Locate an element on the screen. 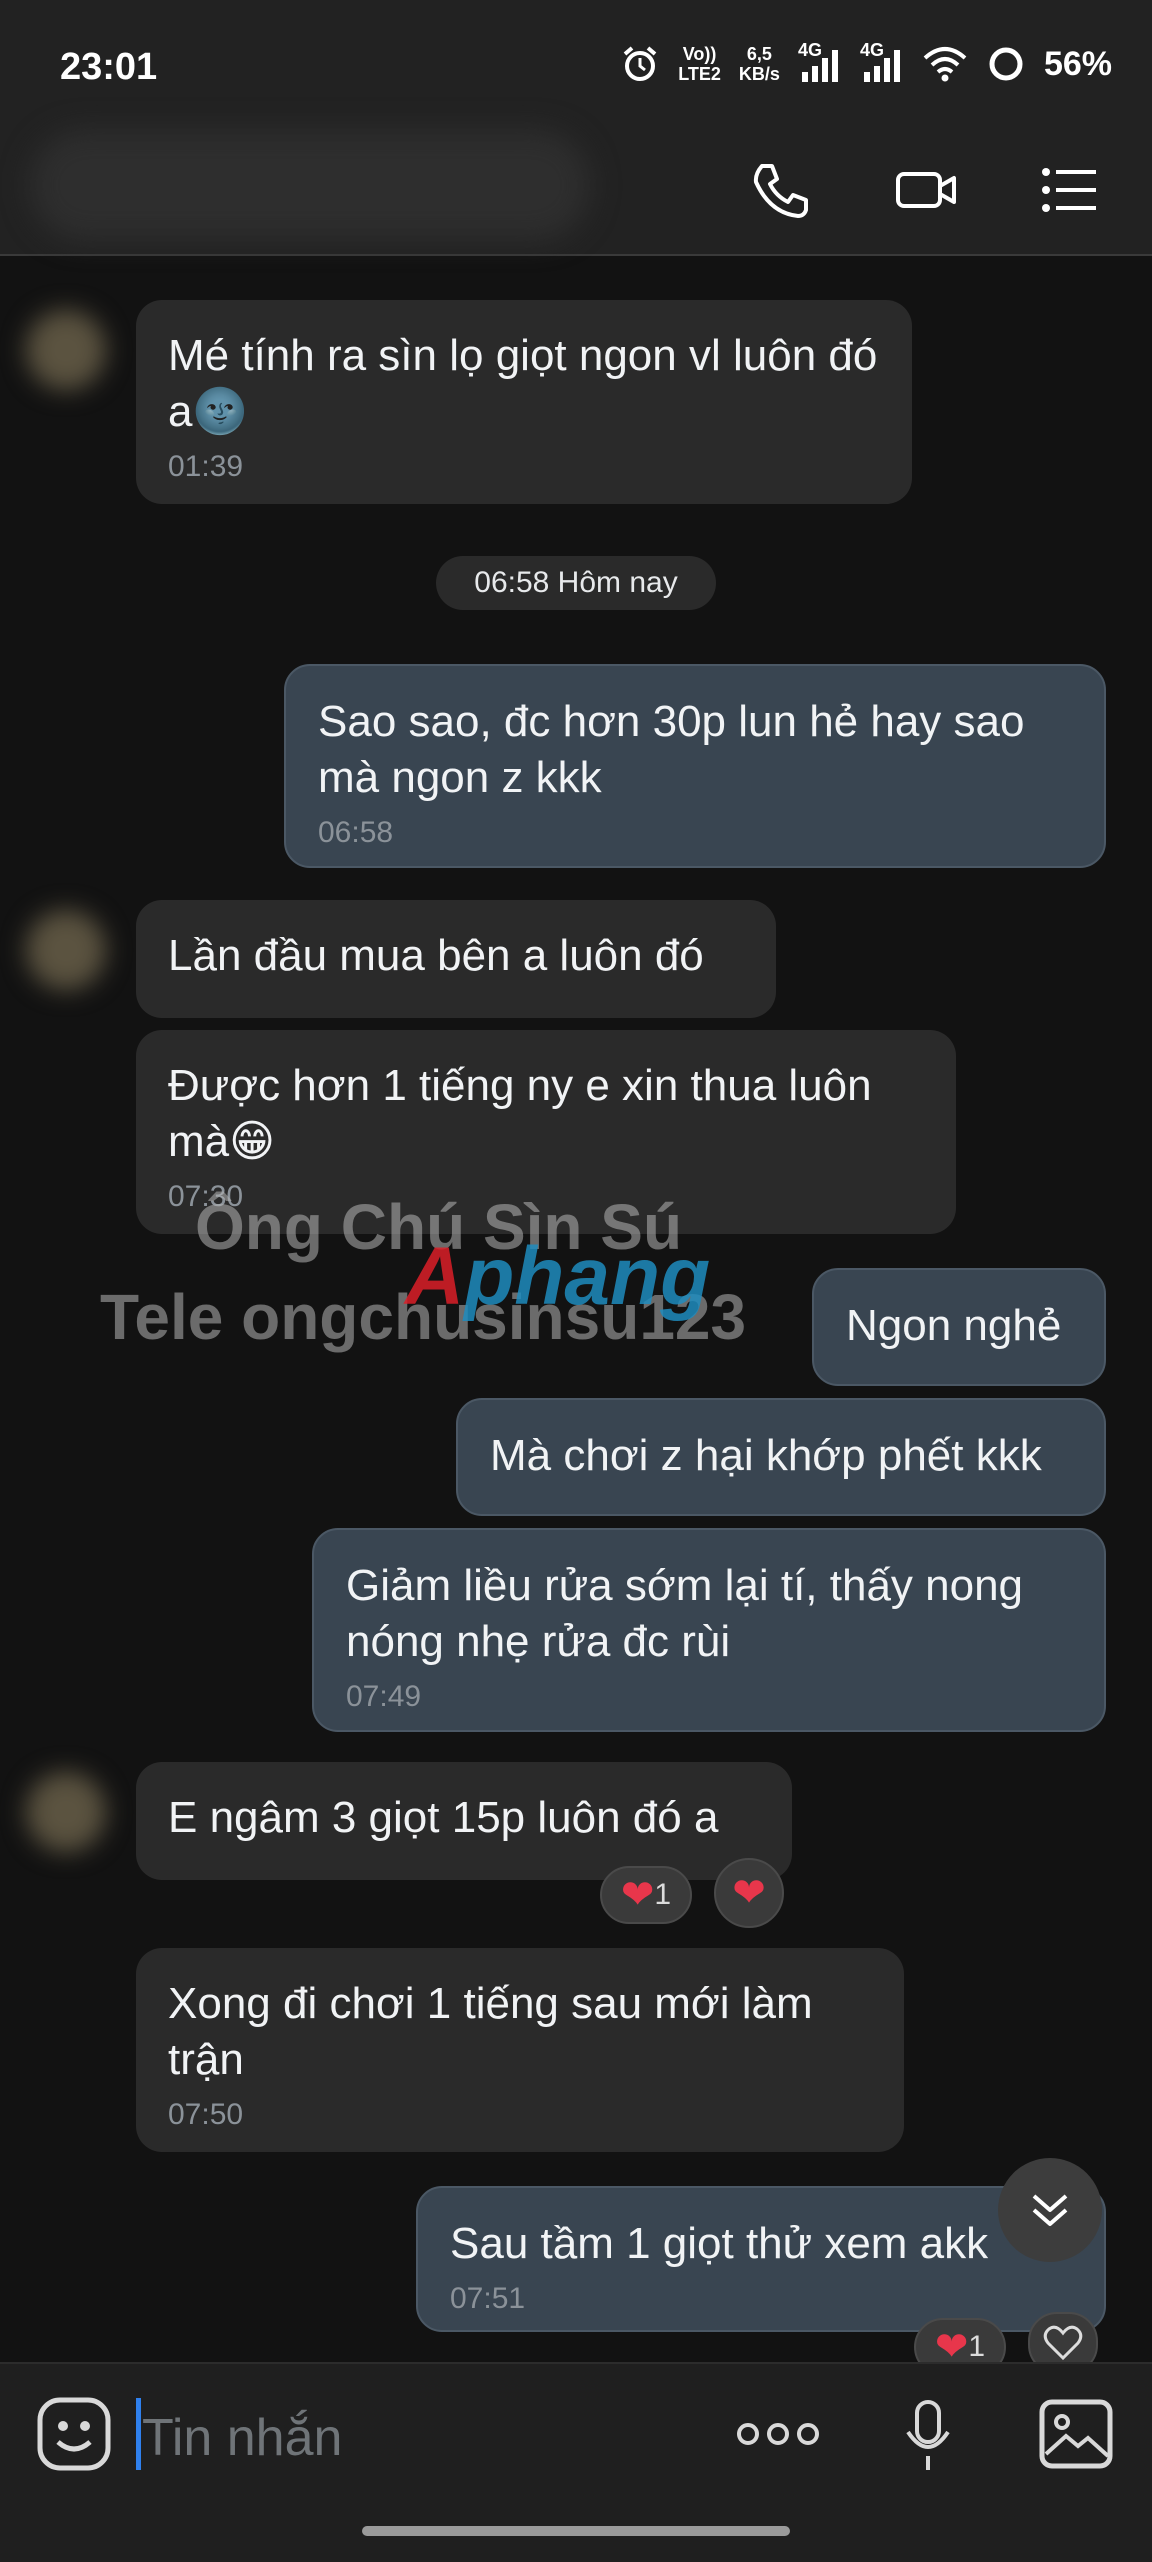 Image resolution: width=1152 pixels, height=2562 pixels. volte-label: Vo)) is located at coordinates (699, 54).